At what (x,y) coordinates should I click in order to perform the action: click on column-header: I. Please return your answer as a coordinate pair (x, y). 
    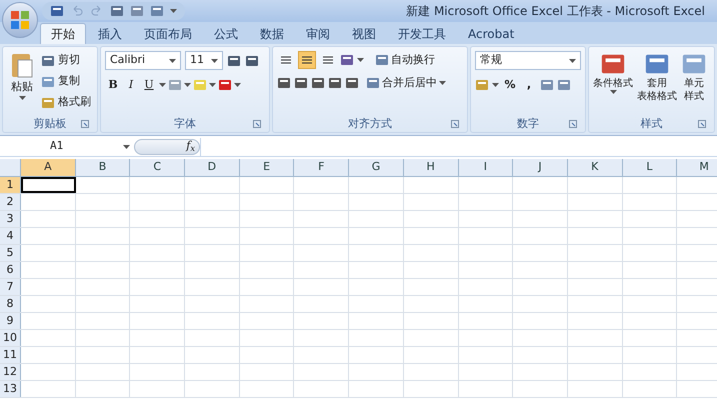
    Looking at the image, I should click on (486, 167).